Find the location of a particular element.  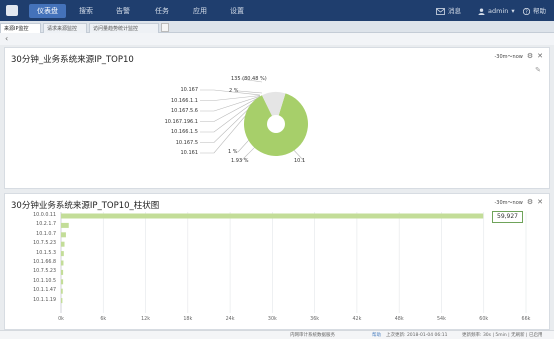

x-tick-label: 12k is located at coordinates (145, 319).